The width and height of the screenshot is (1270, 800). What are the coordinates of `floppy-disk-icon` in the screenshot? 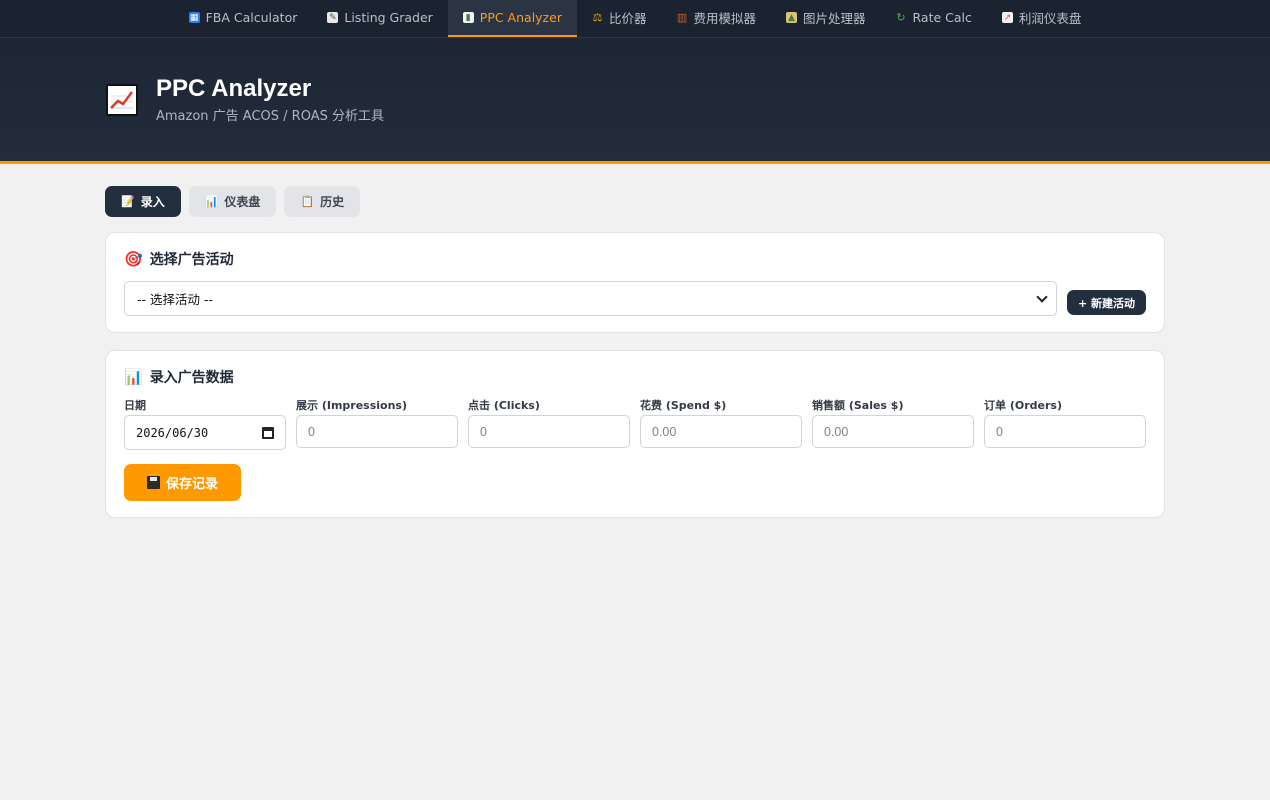 It's located at (153, 482).